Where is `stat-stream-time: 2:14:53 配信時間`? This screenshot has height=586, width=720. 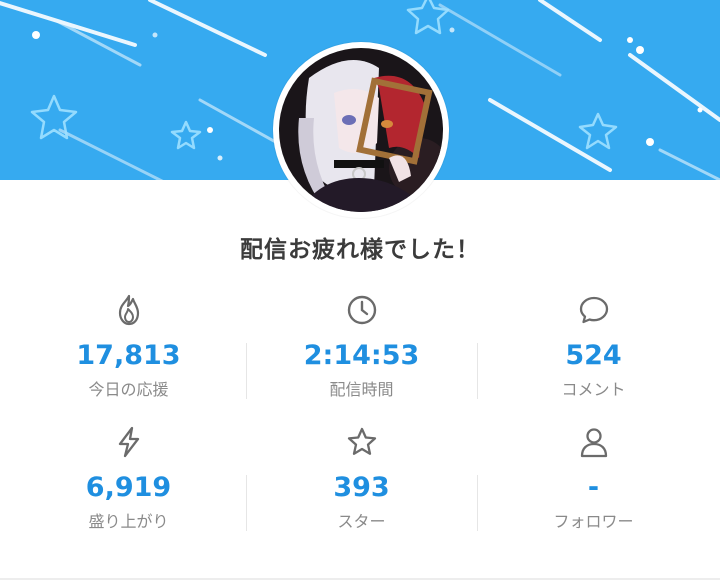
stat-stream-time: 2:14:53 配信時間 is located at coordinates (361, 358).